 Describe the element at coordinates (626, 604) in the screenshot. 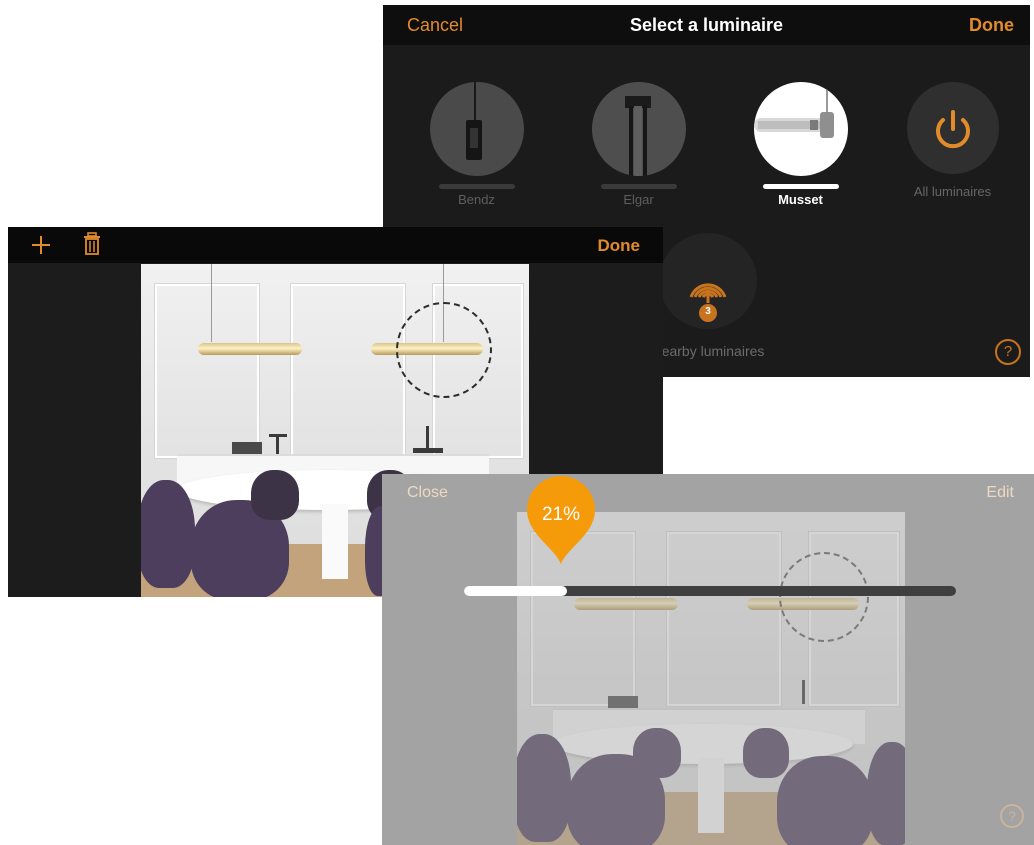

I see `room-photo-dimmed-lamp` at that location.